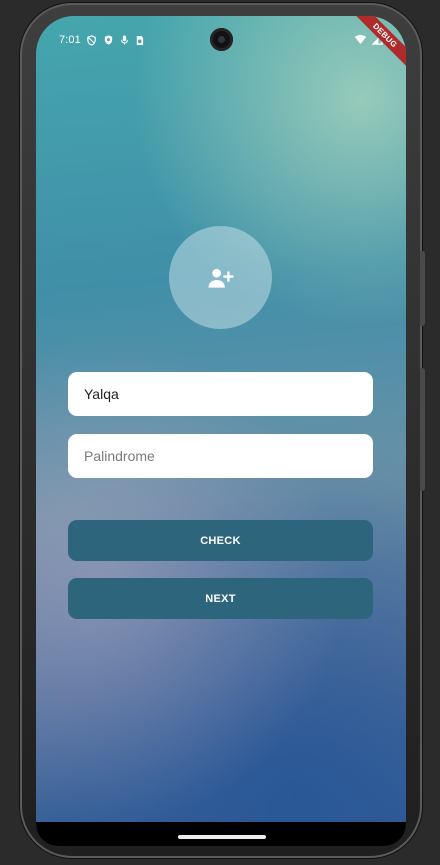  Describe the element at coordinates (108, 40) in the screenshot. I see `shield-icon` at that location.